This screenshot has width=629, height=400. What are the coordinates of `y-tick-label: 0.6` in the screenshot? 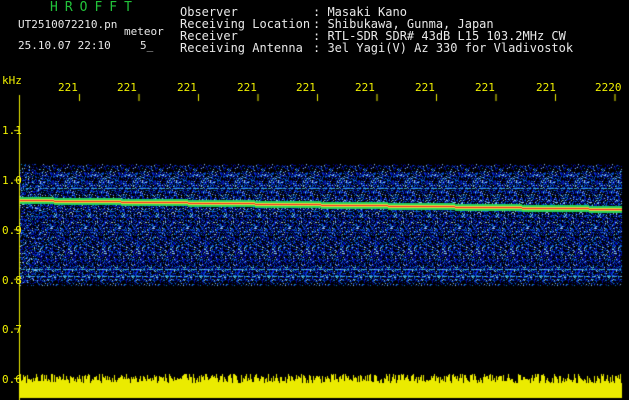 It's located at (12, 379).